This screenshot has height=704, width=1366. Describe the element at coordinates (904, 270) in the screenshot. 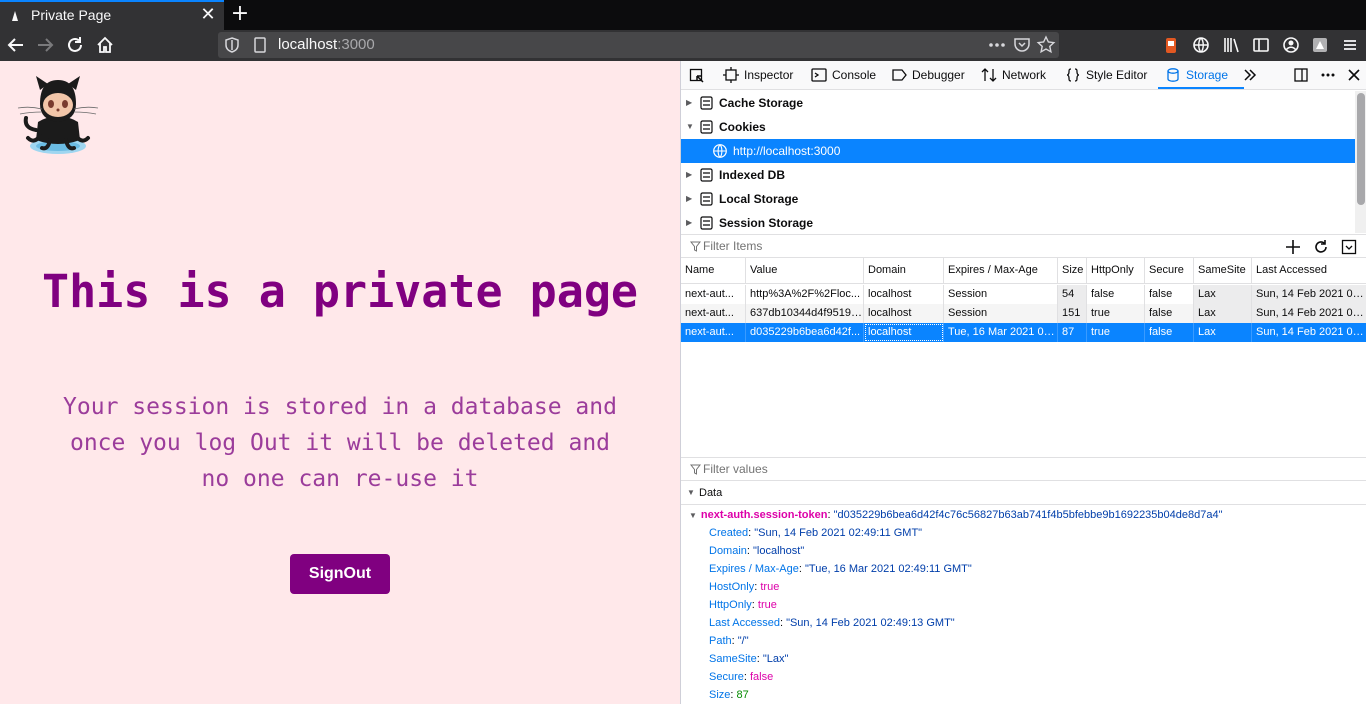

I see `column-header-domain: Domain` at that location.